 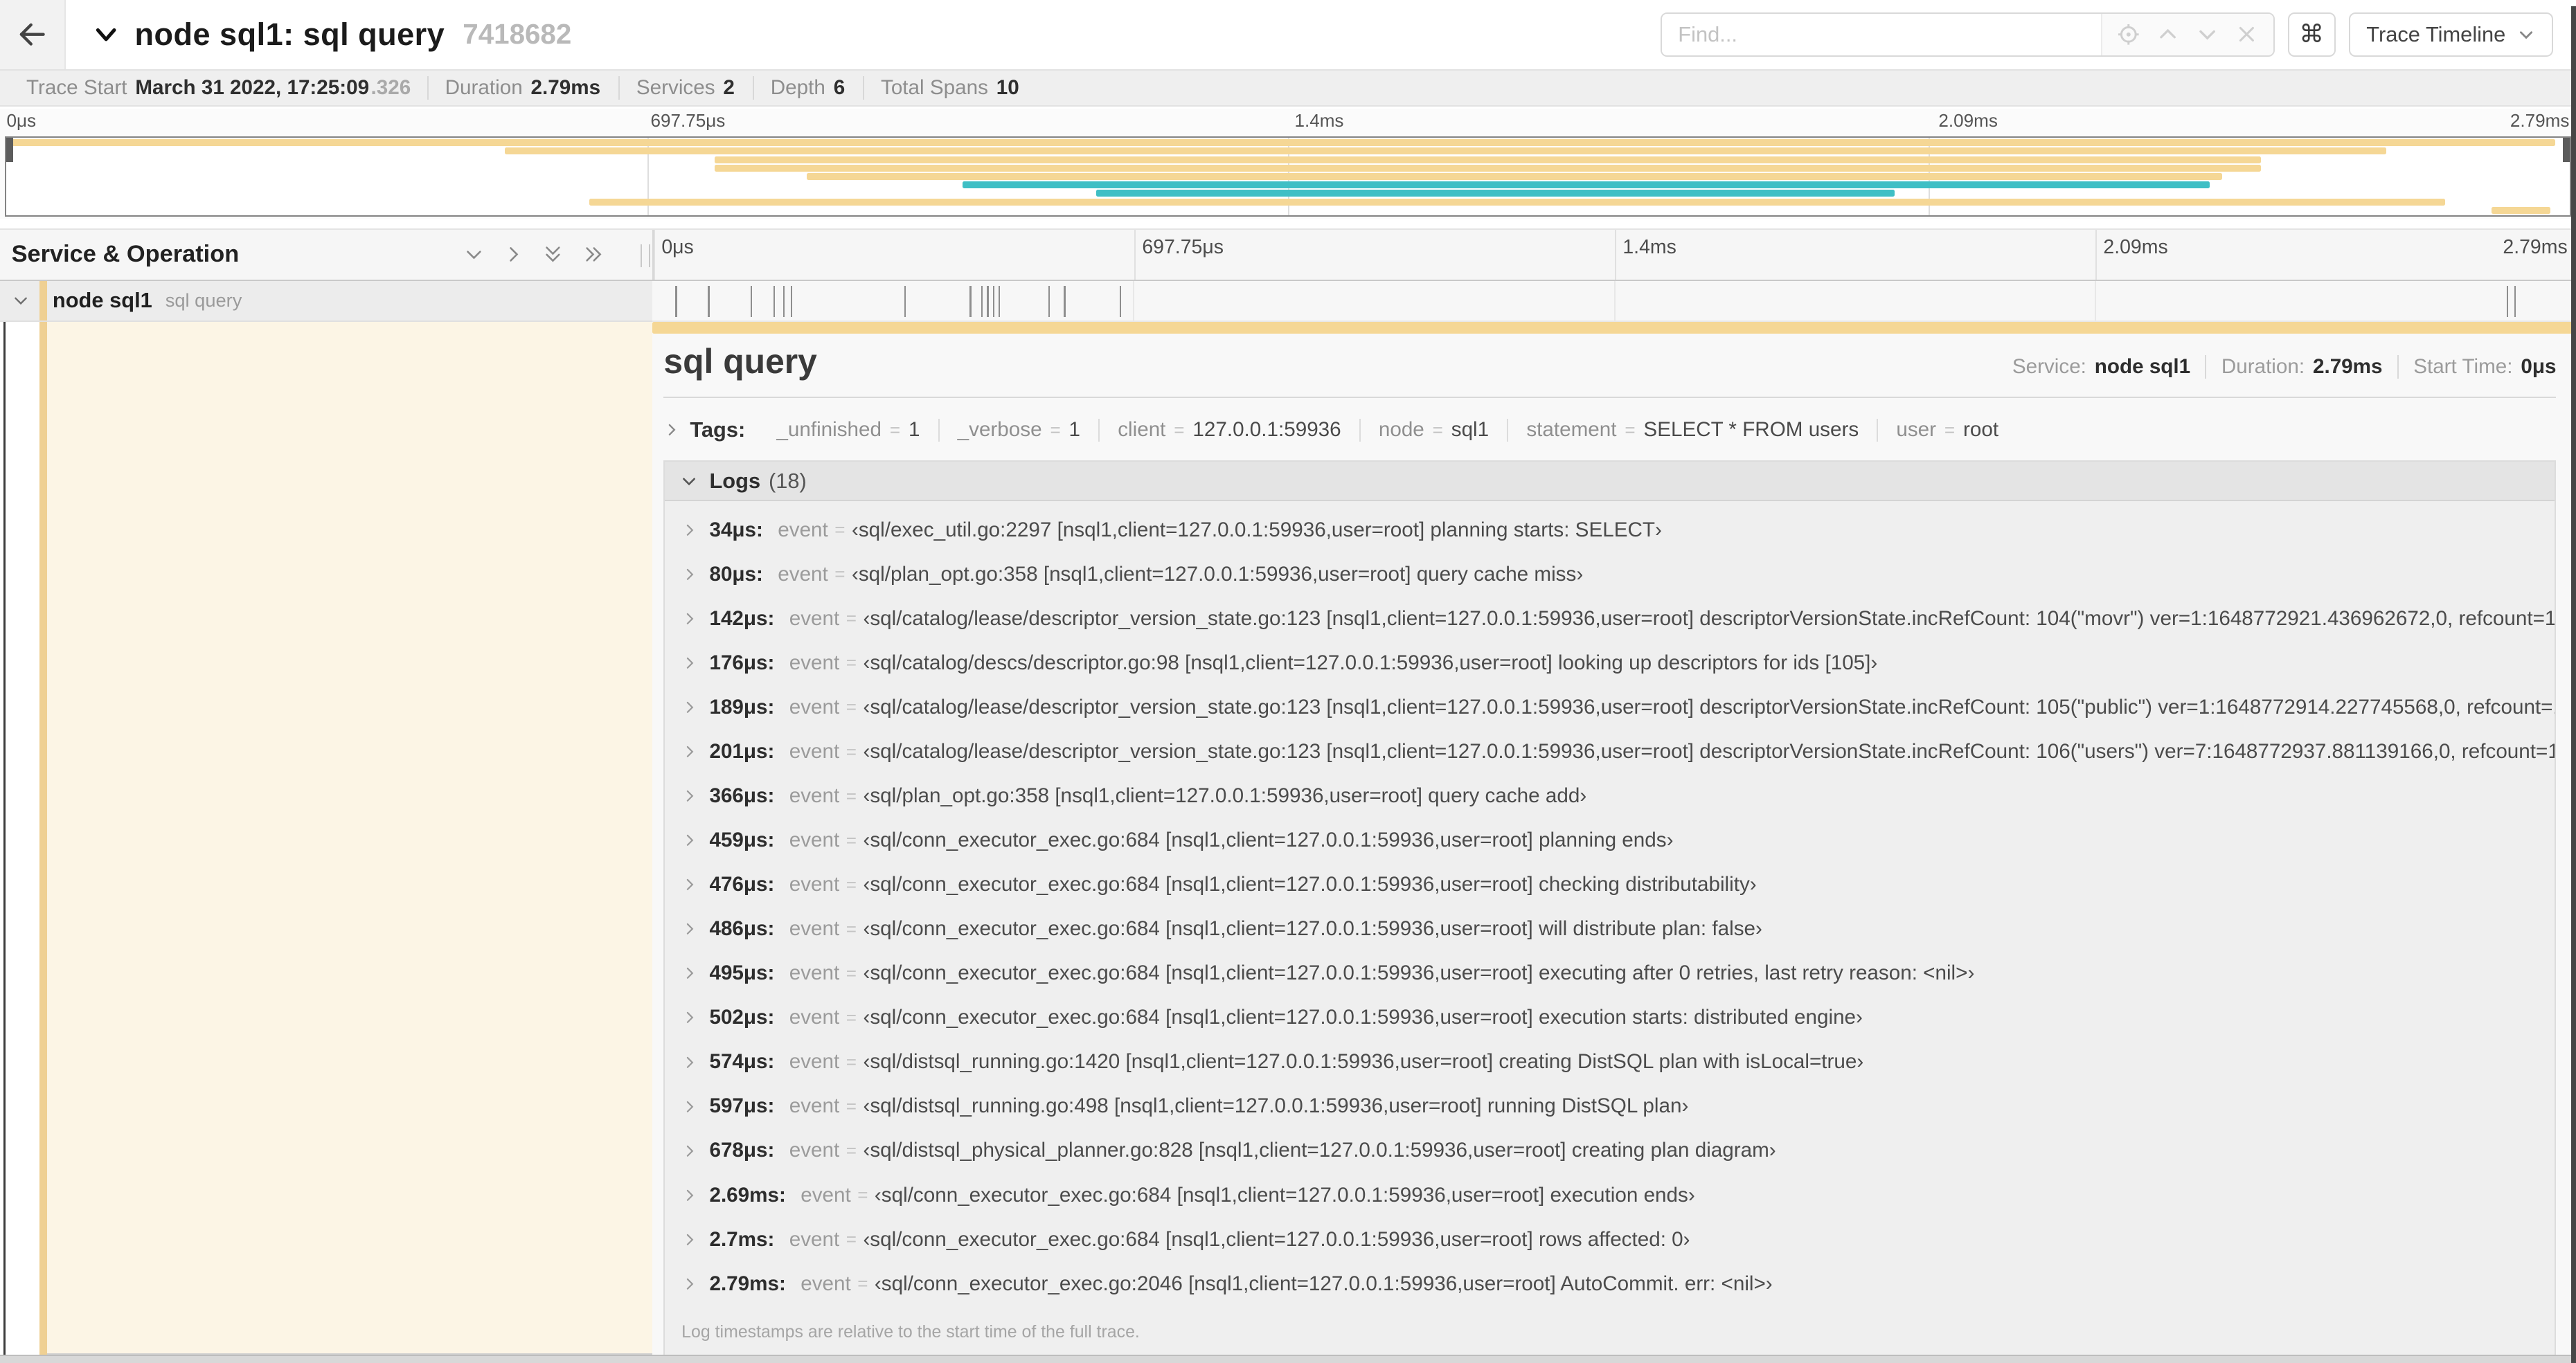 I want to click on span-row-name-cell: node sql1 sql query, so click(x=326, y=301).